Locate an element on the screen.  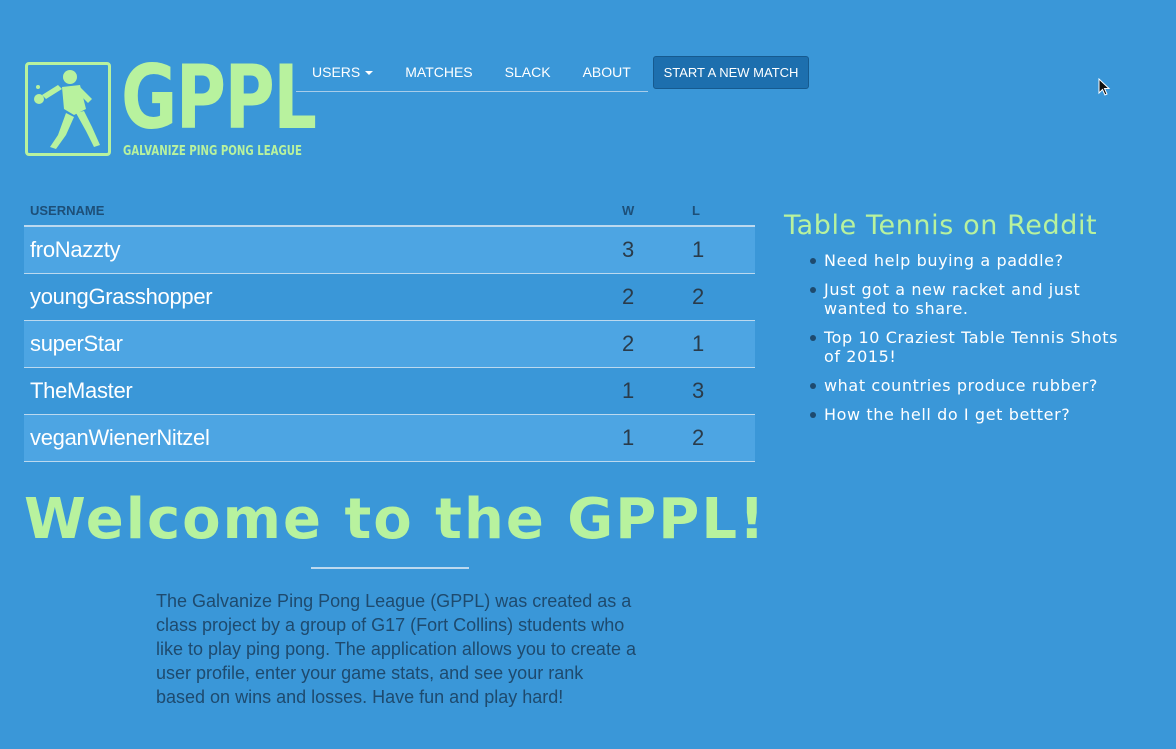
row-username: veganWienerNitzel is located at coordinates (323, 438).